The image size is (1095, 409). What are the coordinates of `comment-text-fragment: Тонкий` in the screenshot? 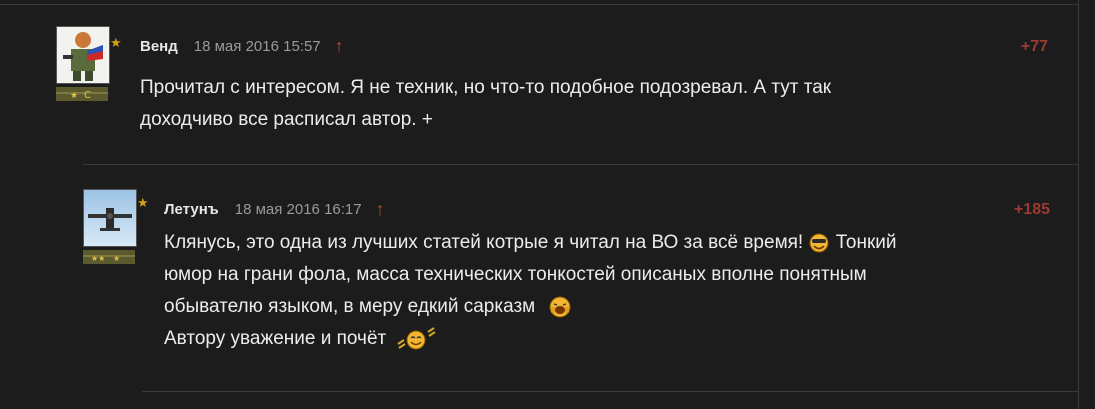 It's located at (863, 242).